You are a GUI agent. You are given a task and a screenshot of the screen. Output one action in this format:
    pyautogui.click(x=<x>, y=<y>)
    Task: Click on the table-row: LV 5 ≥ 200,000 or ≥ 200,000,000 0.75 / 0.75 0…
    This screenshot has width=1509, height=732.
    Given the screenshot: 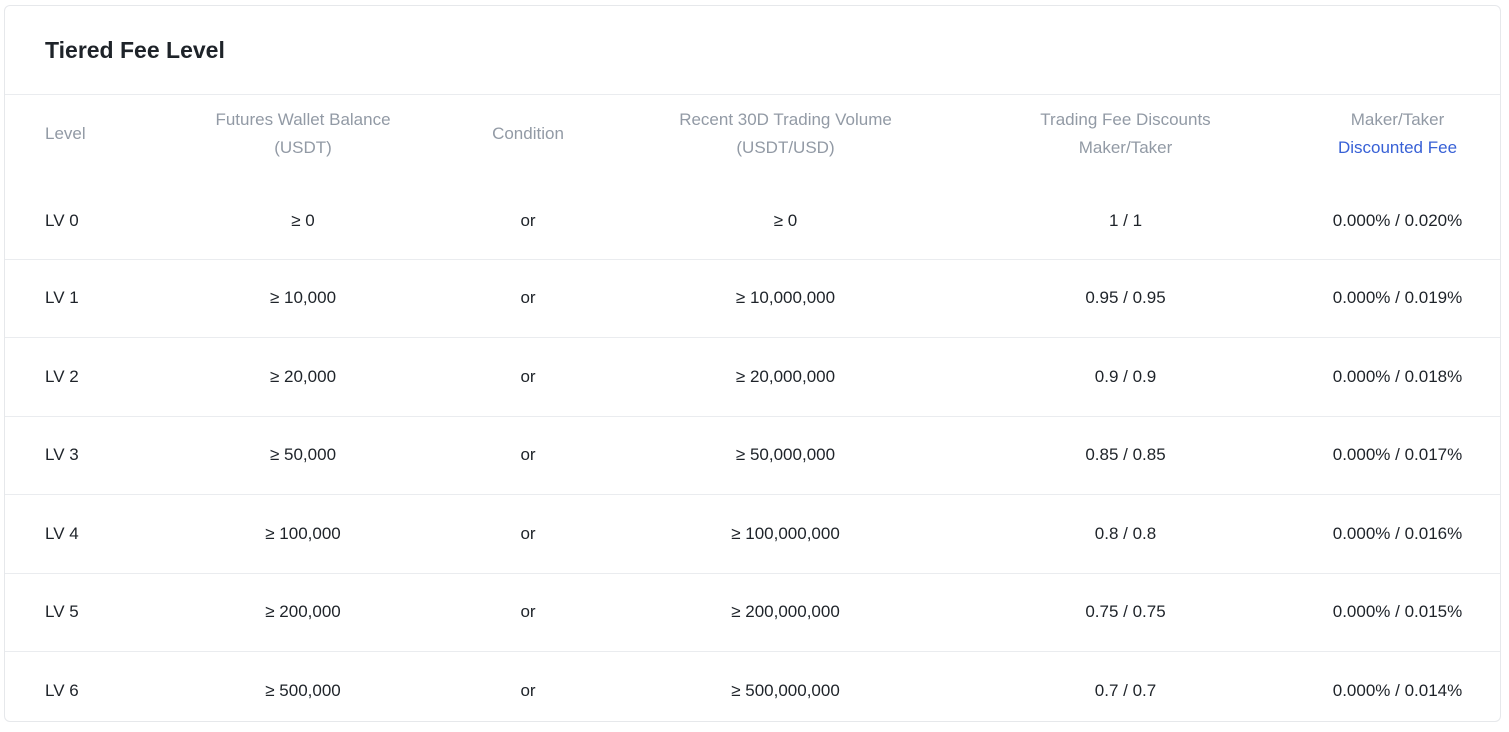 What is the action you would take?
    pyautogui.click(x=752, y=612)
    